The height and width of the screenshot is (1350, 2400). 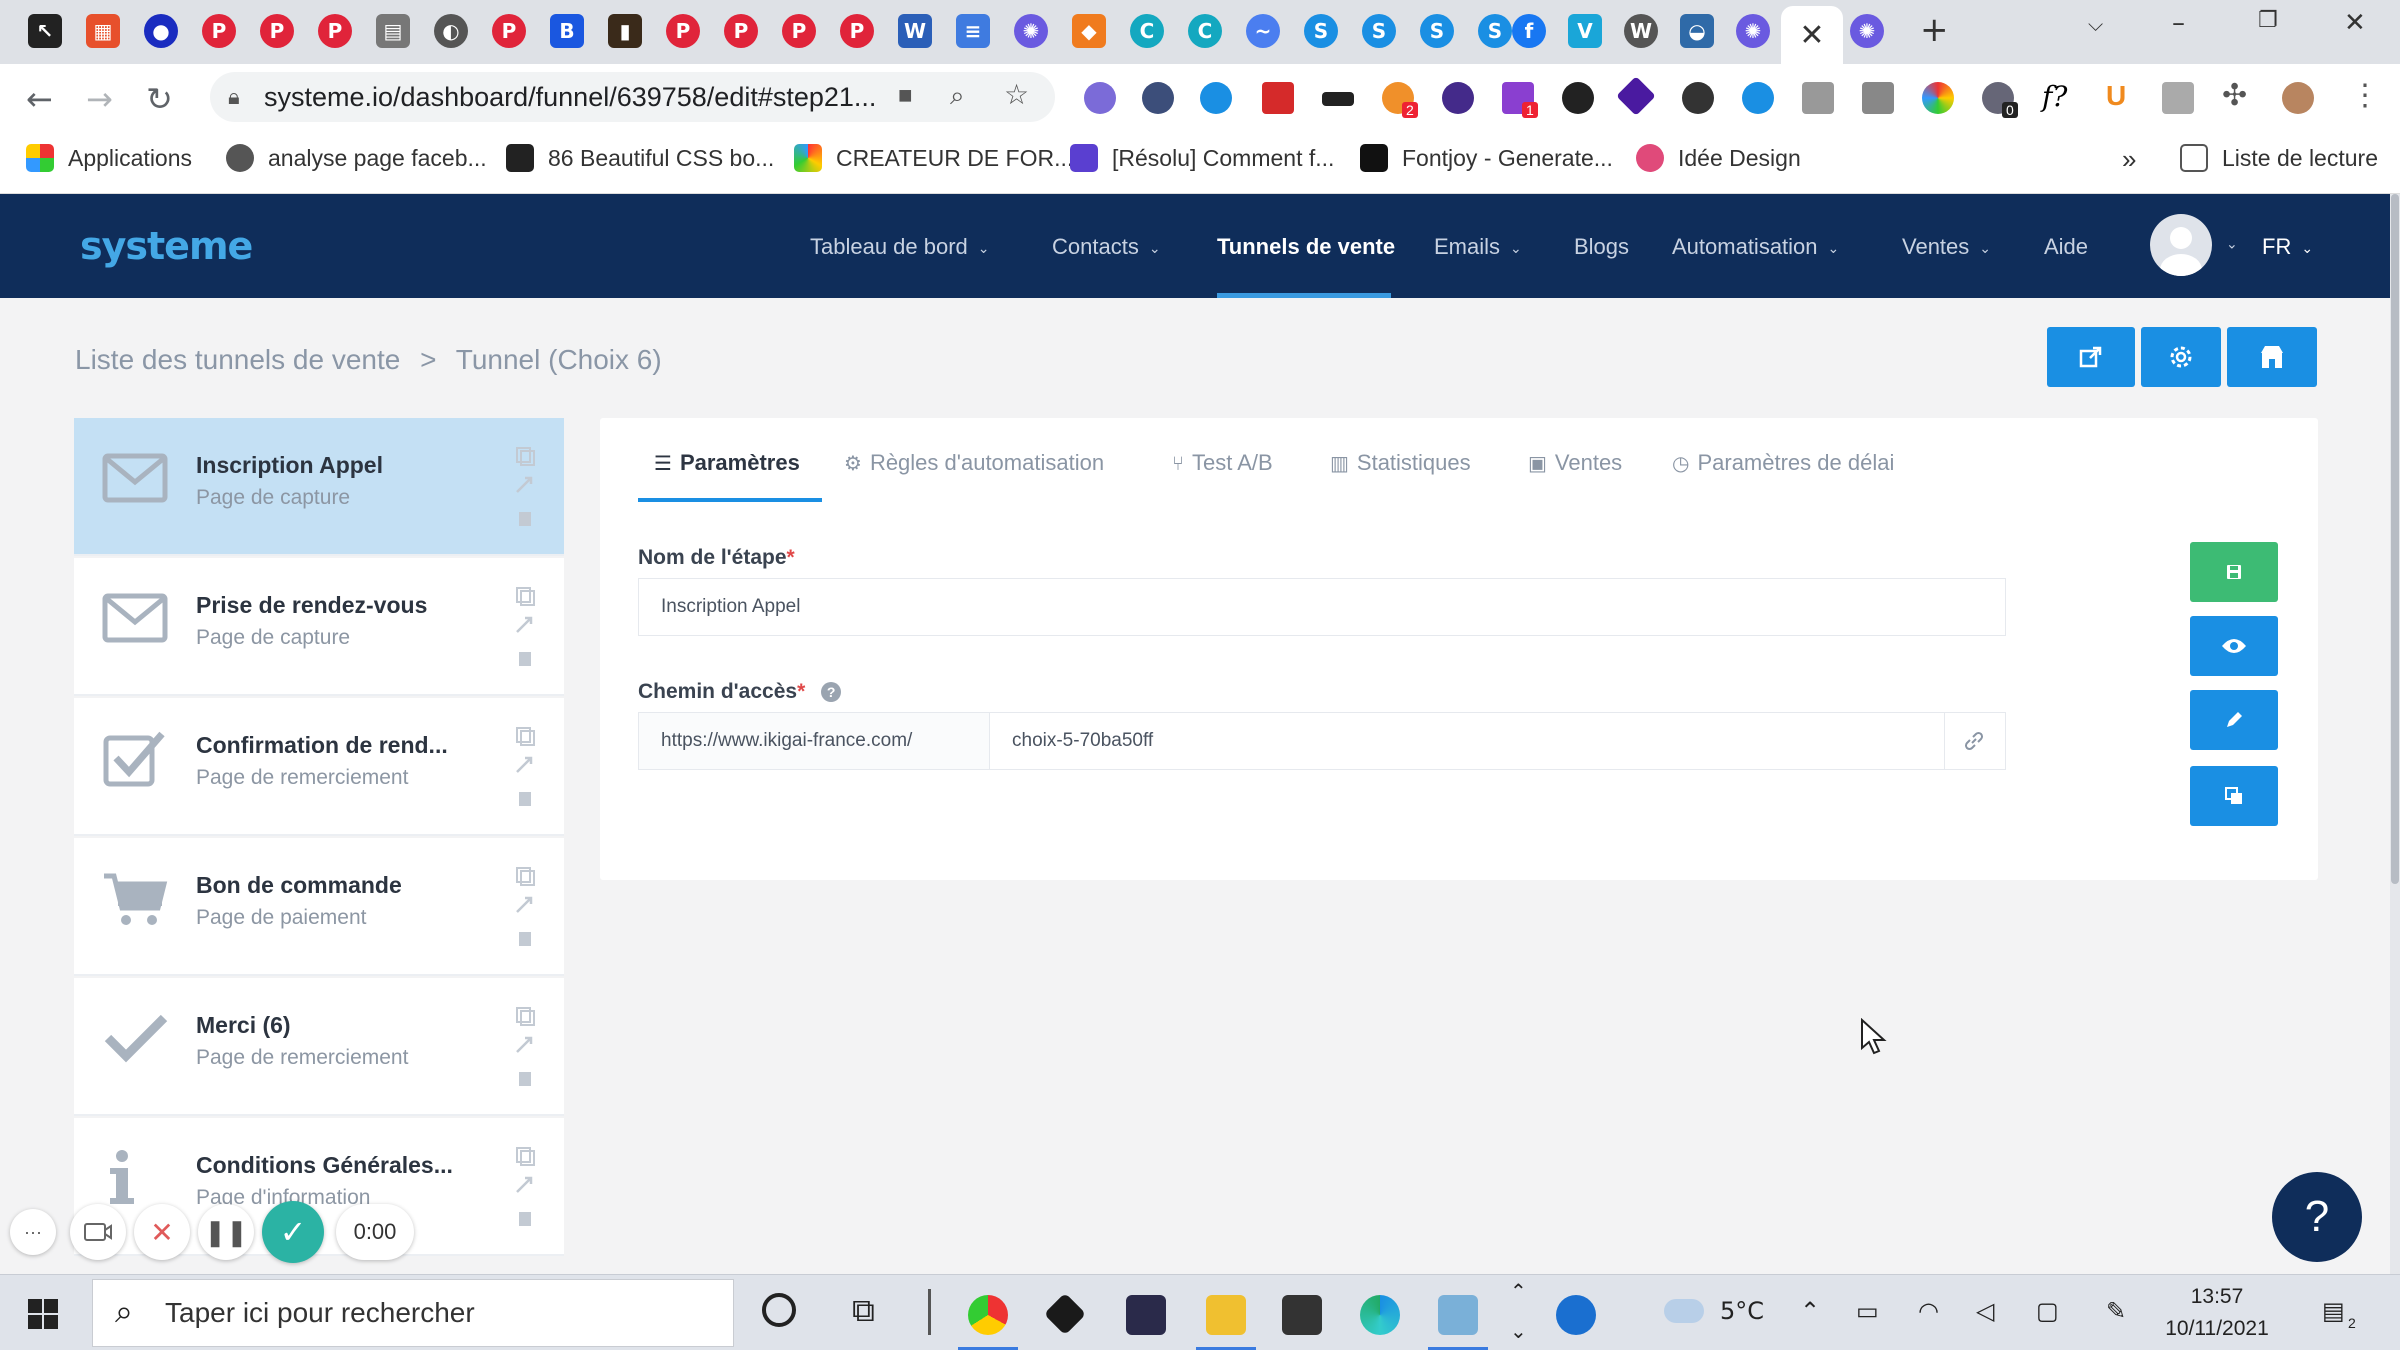 I want to click on restore-icon: ❐, so click(x=2268, y=20).